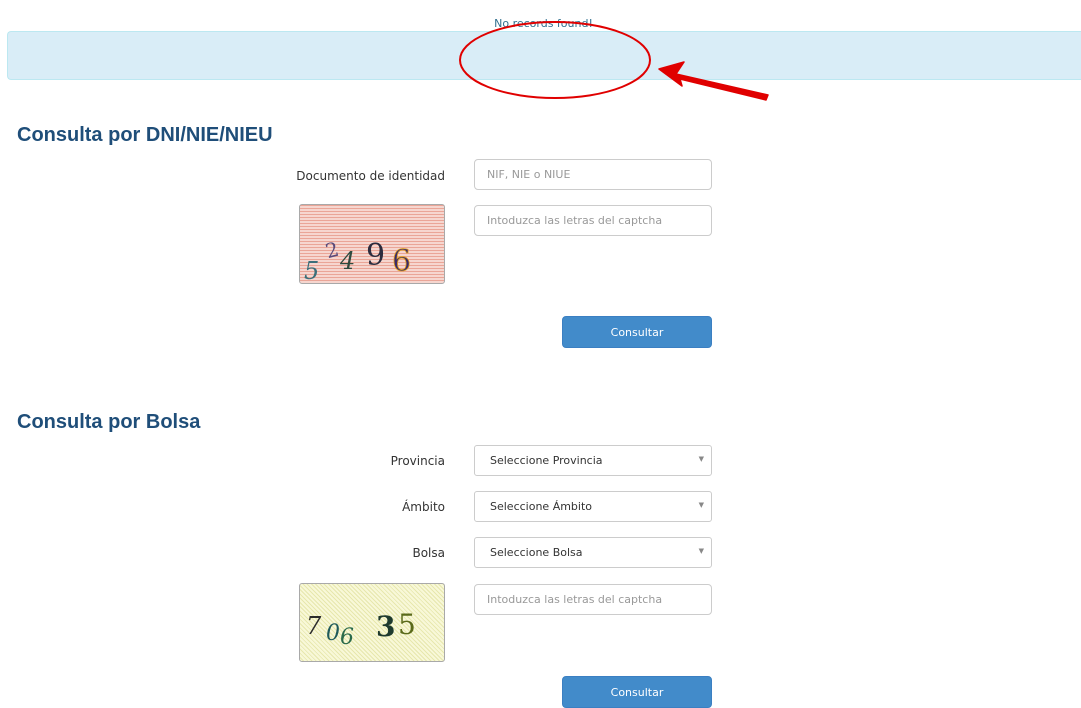 The image size is (1081, 708). I want to click on ambito-label: Ámbito, so click(423, 507).